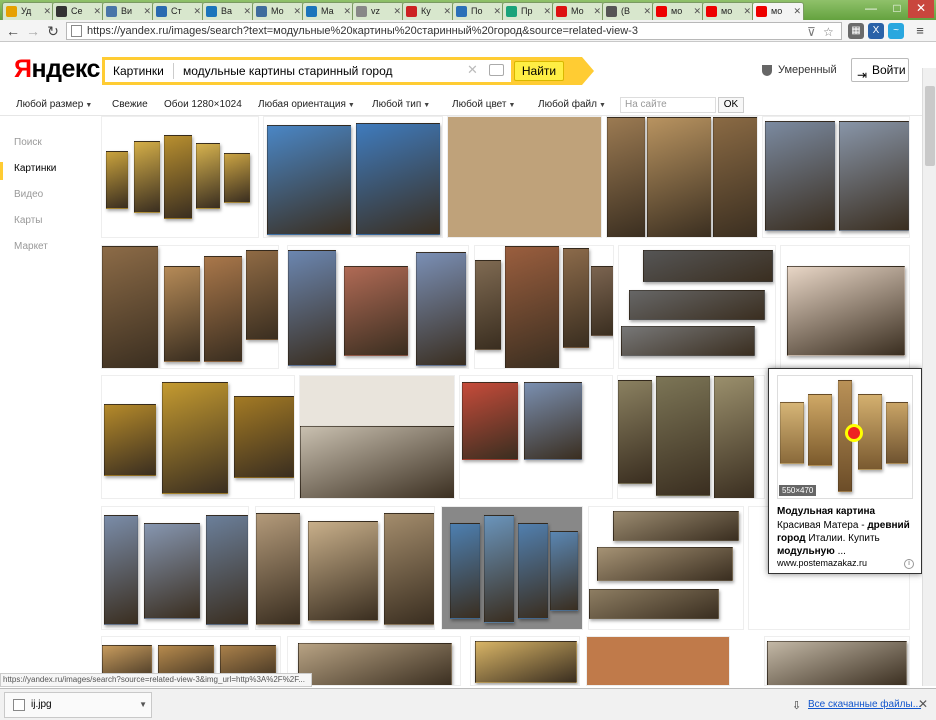 The image size is (936, 720). What do you see at coordinates (572, 104) in the screenshot?
I see `filter-dropdown: Любой файл ▼` at bounding box center [572, 104].